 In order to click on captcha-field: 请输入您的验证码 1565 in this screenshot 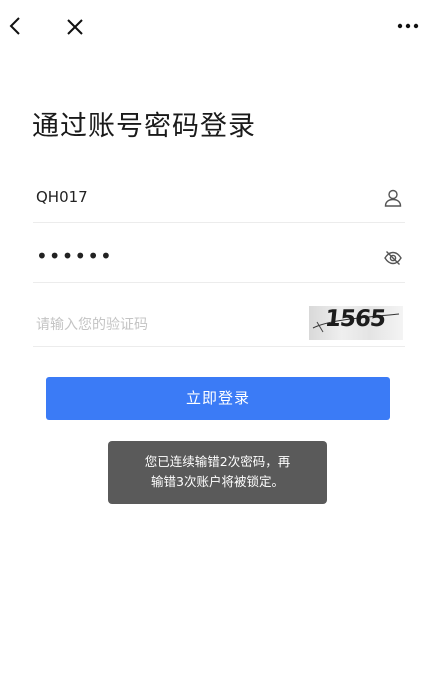, I will do `click(219, 323)`.